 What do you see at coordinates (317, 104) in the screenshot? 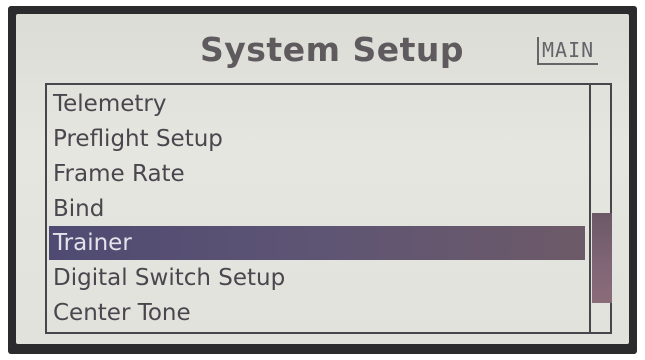
I see `menu-item-telemetry: Telemetry` at bounding box center [317, 104].